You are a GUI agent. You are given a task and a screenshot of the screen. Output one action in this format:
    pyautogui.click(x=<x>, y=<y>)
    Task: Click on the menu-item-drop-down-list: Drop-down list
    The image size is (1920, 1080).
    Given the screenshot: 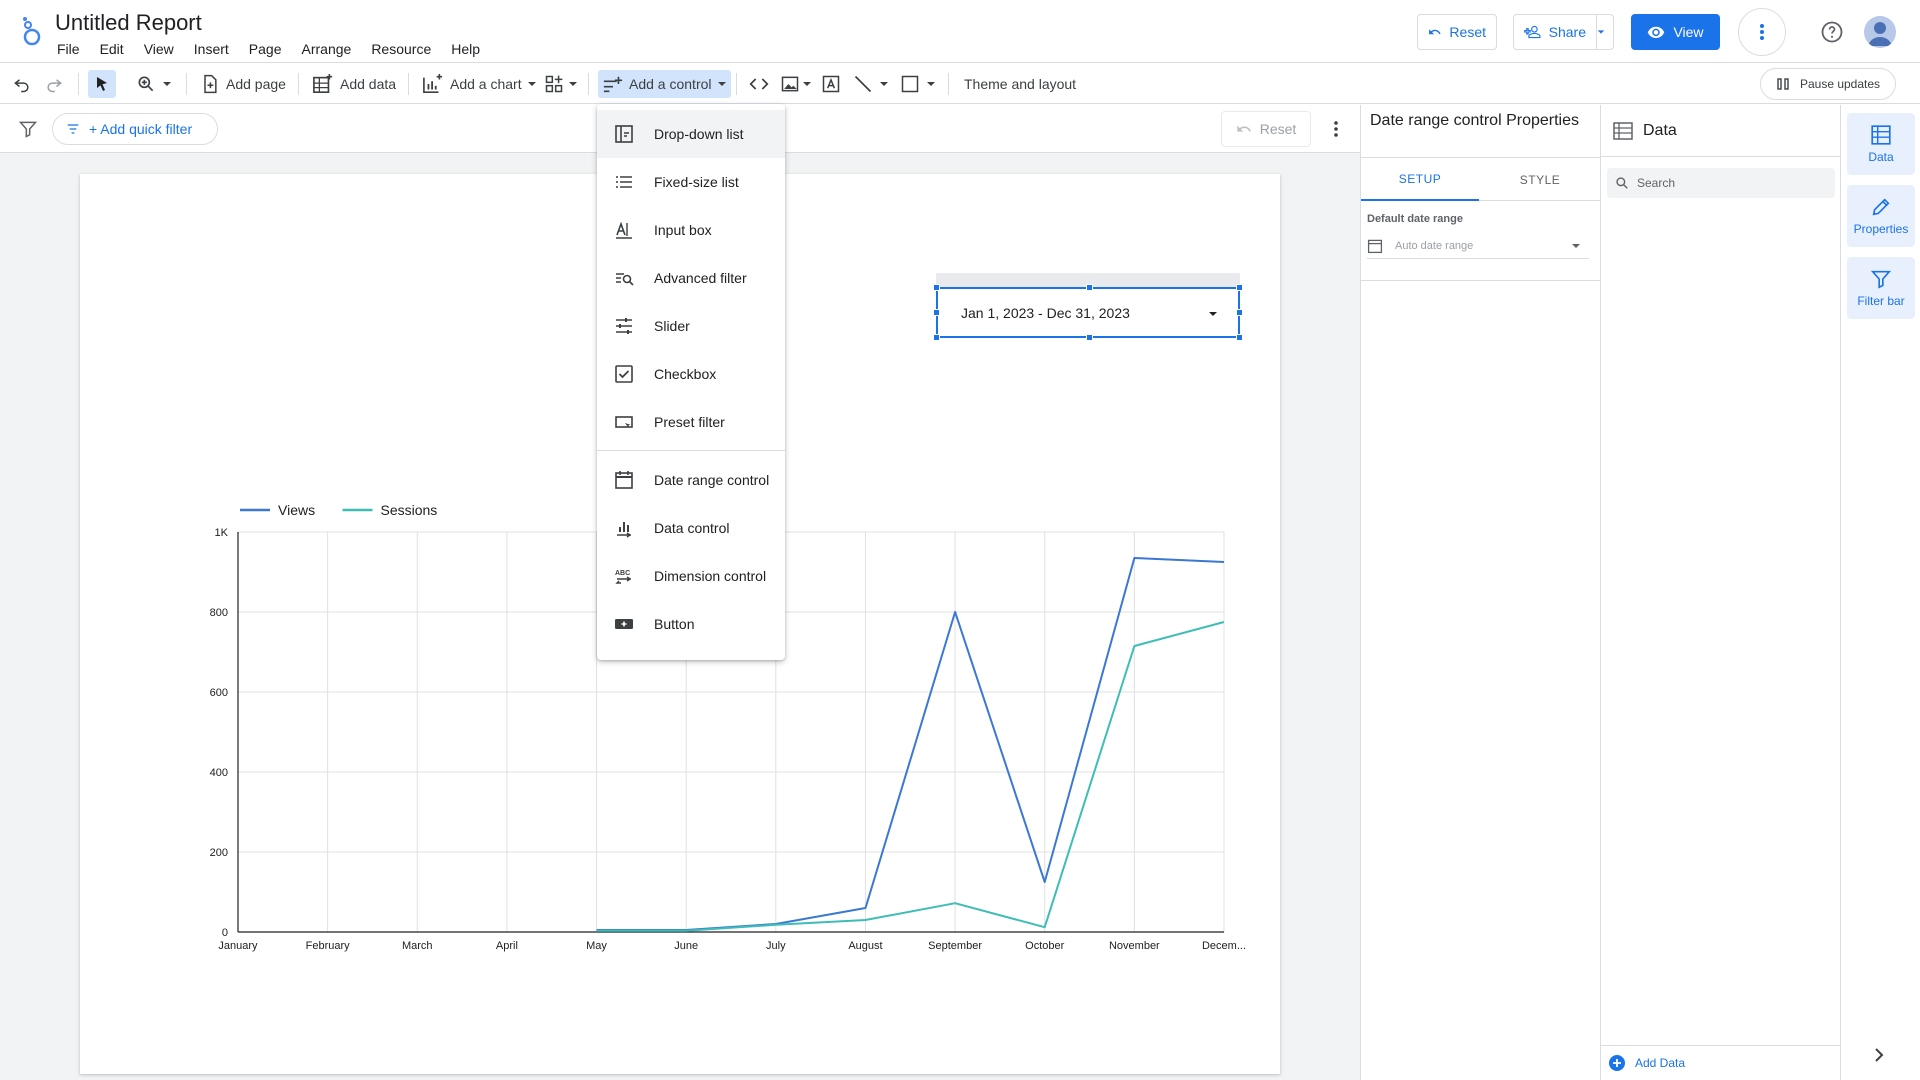 What is the action you would take?
    pyautogui.click(x=691, y=134)
    